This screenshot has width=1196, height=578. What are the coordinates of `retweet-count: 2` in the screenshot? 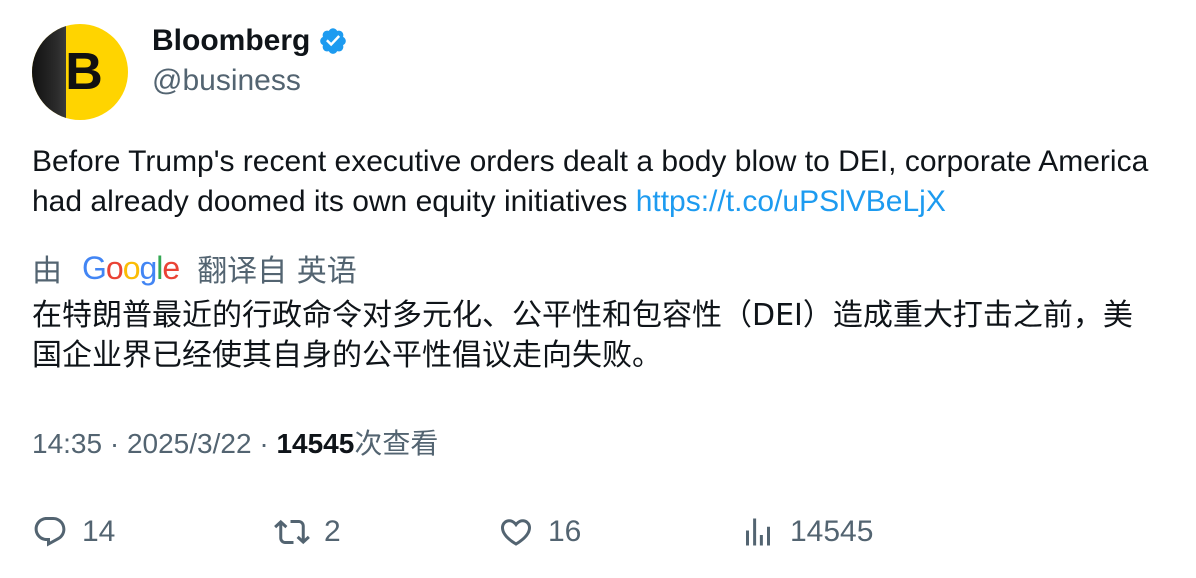 It's located at (332, 531).